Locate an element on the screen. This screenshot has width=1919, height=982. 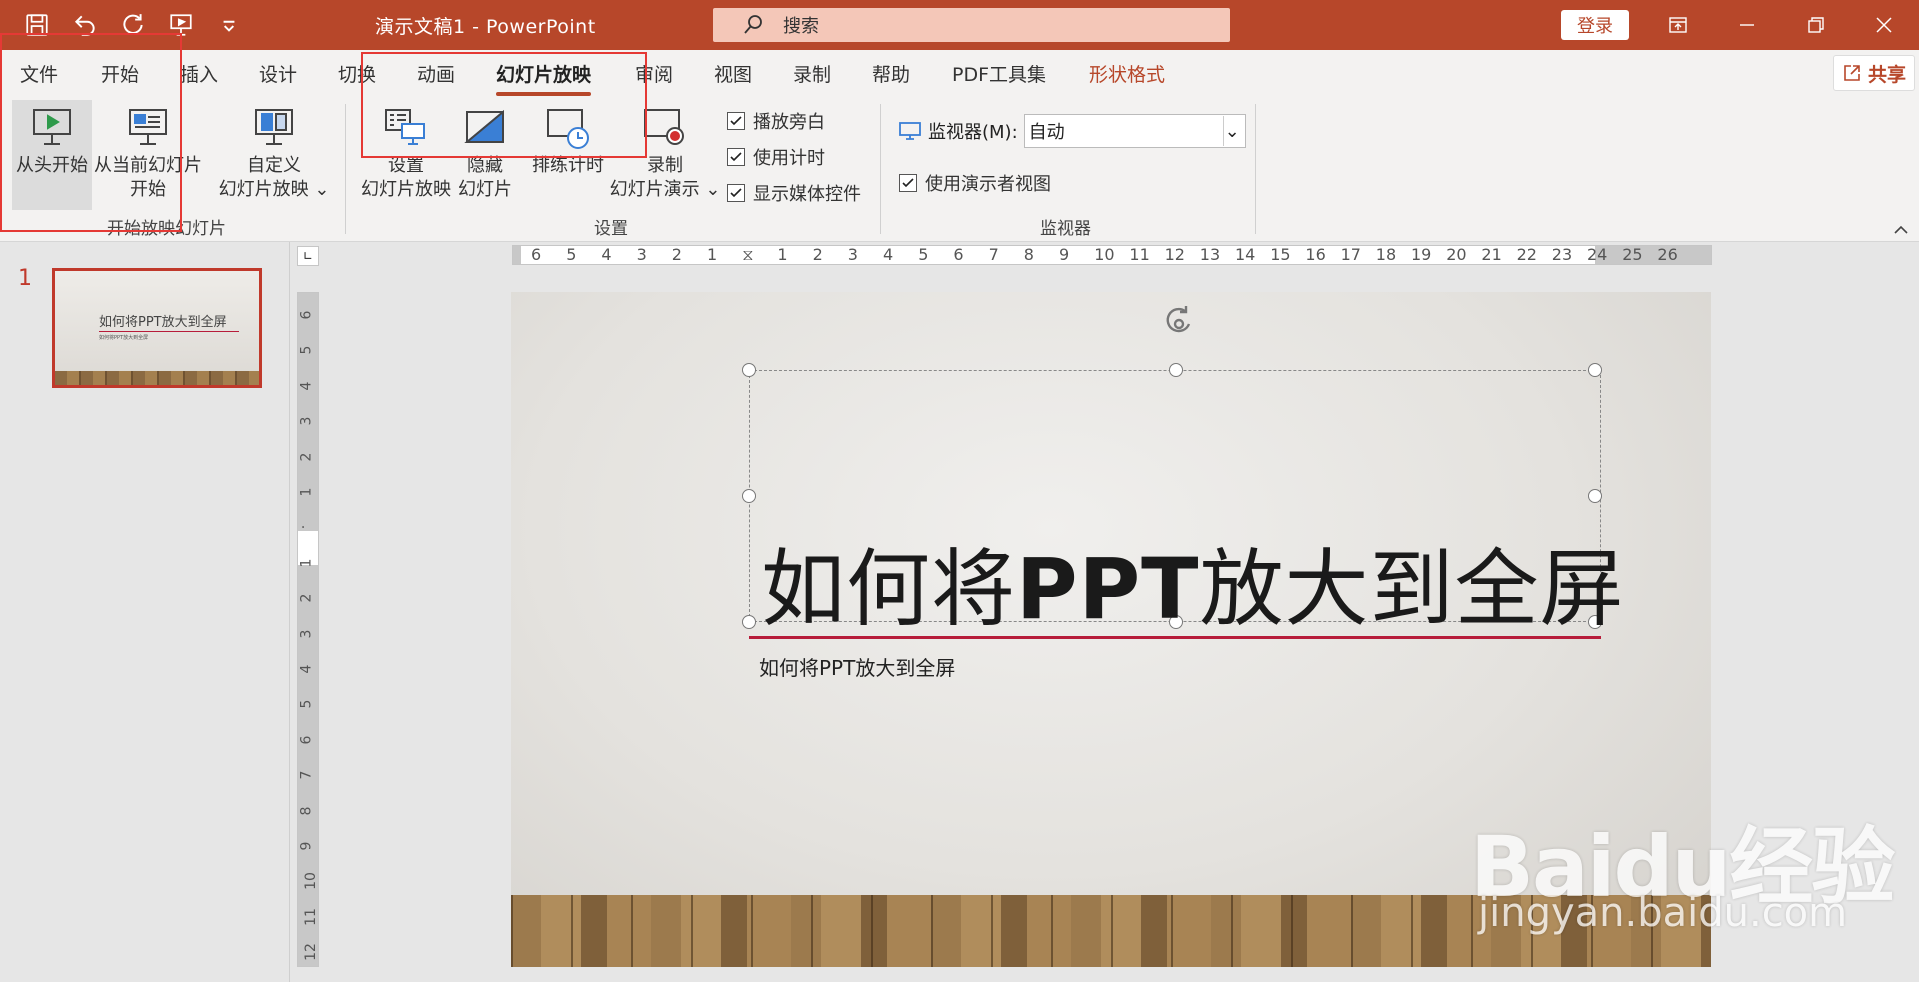
tab-animations: 动画 is located at coordinates (436, 73).